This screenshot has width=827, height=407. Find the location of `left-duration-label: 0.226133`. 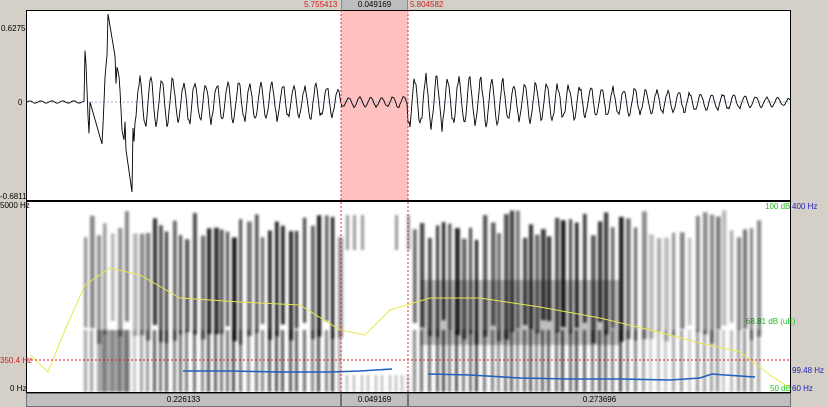

left-duration-label: 0.226133 is located at coordinates (183, 399).